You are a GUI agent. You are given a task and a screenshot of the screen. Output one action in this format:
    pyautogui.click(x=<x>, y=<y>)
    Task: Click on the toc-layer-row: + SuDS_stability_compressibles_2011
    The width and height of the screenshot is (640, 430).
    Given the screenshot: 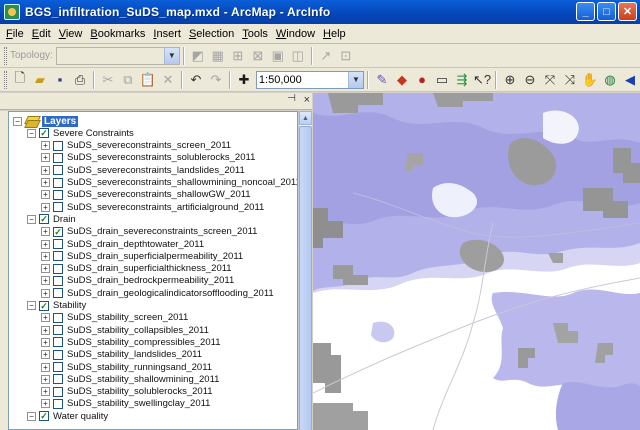 What is the action you would take?
    pyautogui.click(x=131, y=342)
    